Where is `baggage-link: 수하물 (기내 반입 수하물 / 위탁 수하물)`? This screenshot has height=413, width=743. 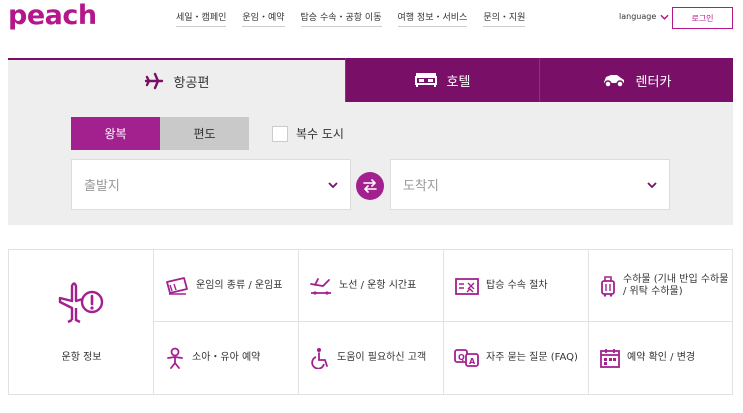
baggage-link: 수하물 (기내 반입 수하물 / 위탁 수하물) is located at coordinates (660, 286).